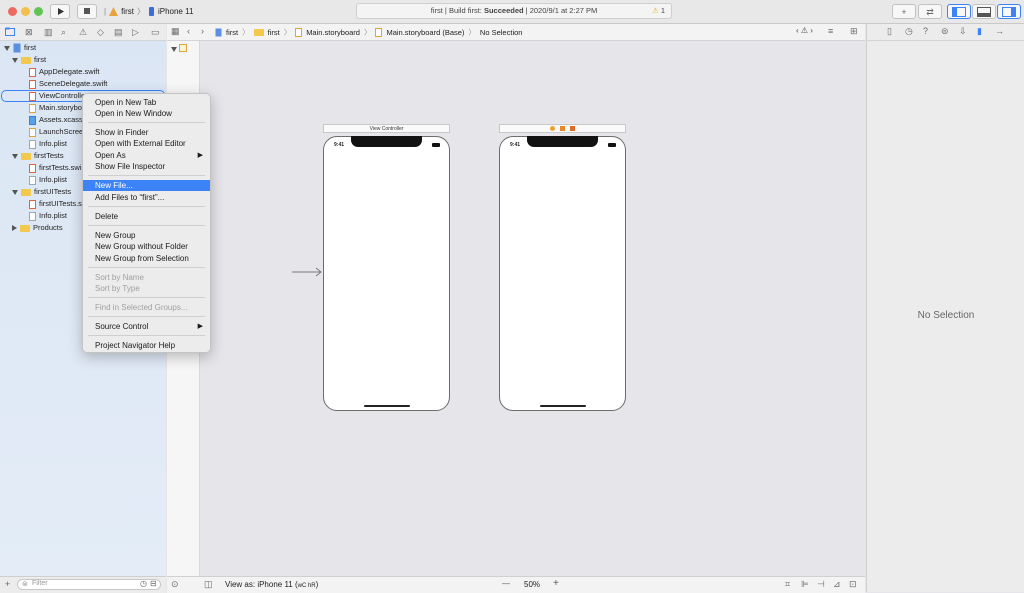  Describe the element at coordinates (68, 84) in the screenshot. I see `tree-row-file: SceneDelegate.swift` at that location.